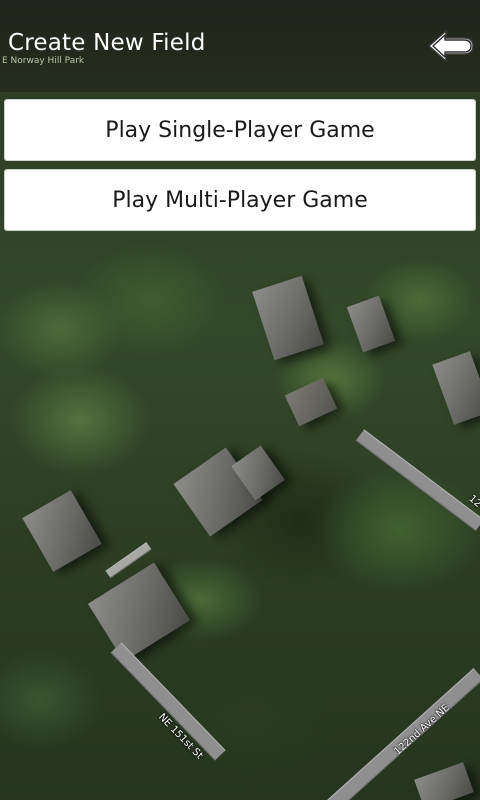 The width and height of the screenshot is (480, 800). I want to click on title-bar: Create New Field E Norway Hill Park, so click(240, 46).